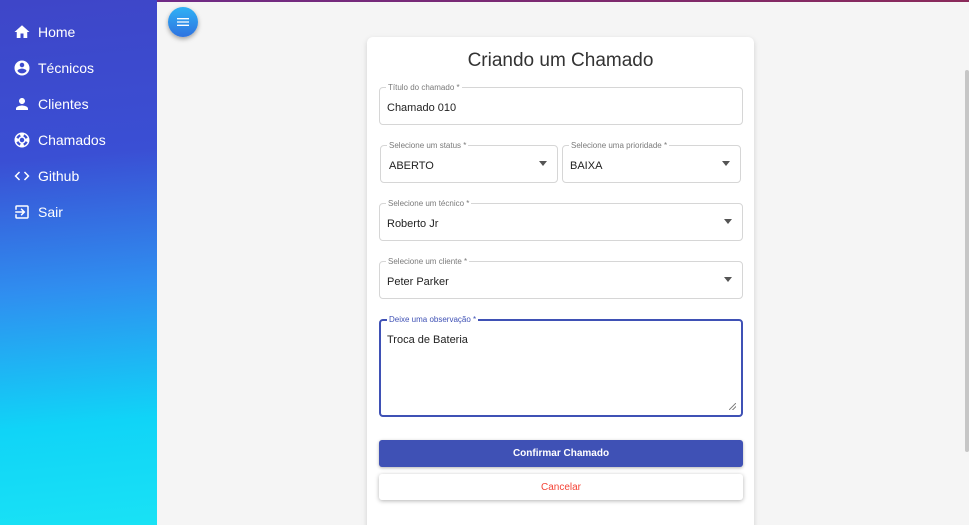  I want to click on home-icon, so click(22, 32).